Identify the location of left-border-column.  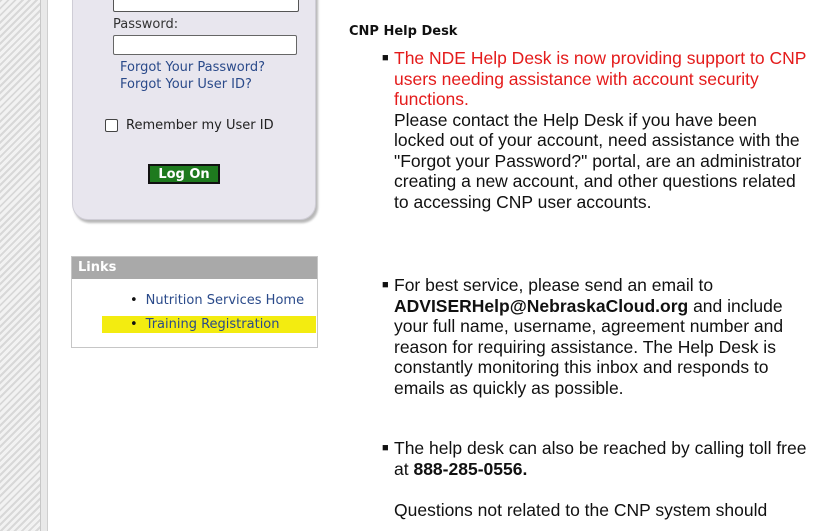
(44, 265).